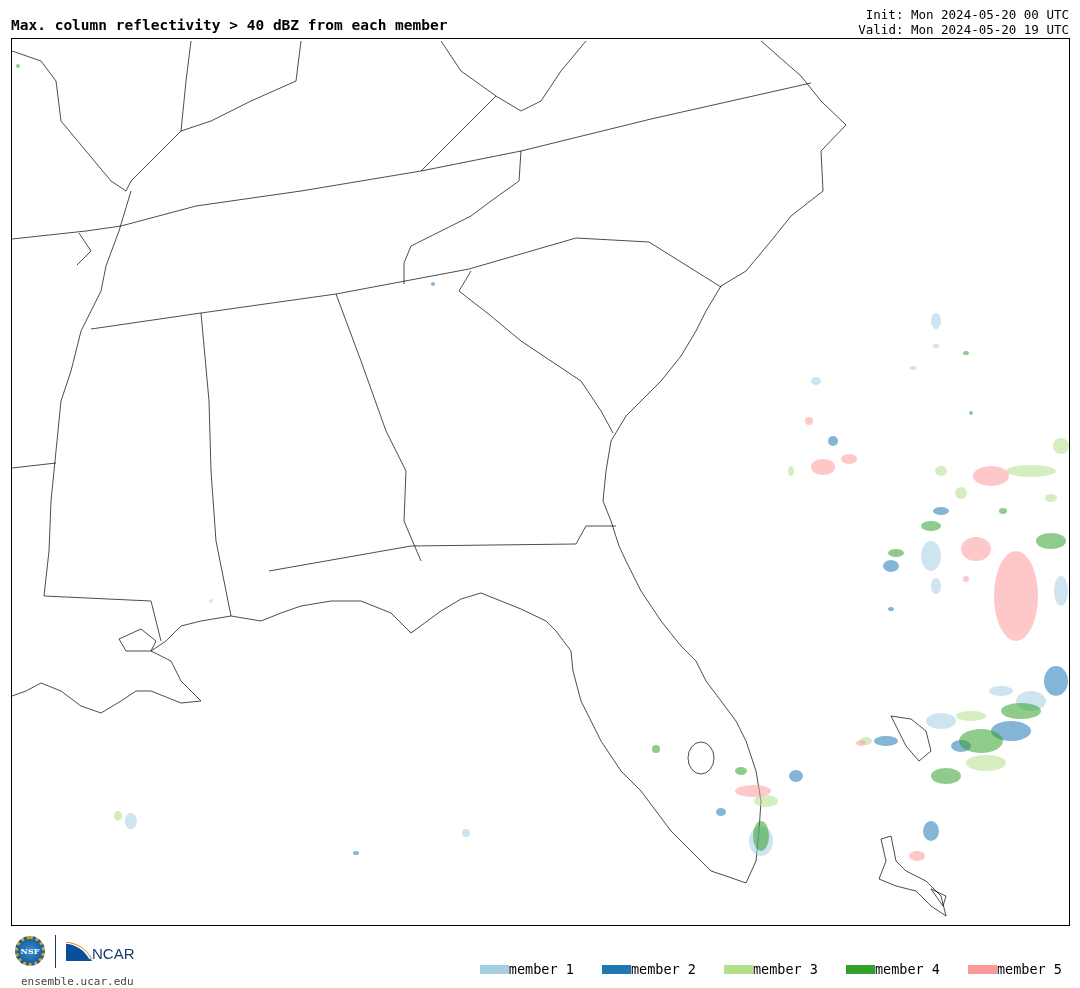 This screenshot has width=1080, height=988. What do you see at coordinates (1029, 969) in the screenshot?
I see `legend-label: member 5` at bounding box center [1029, 969].